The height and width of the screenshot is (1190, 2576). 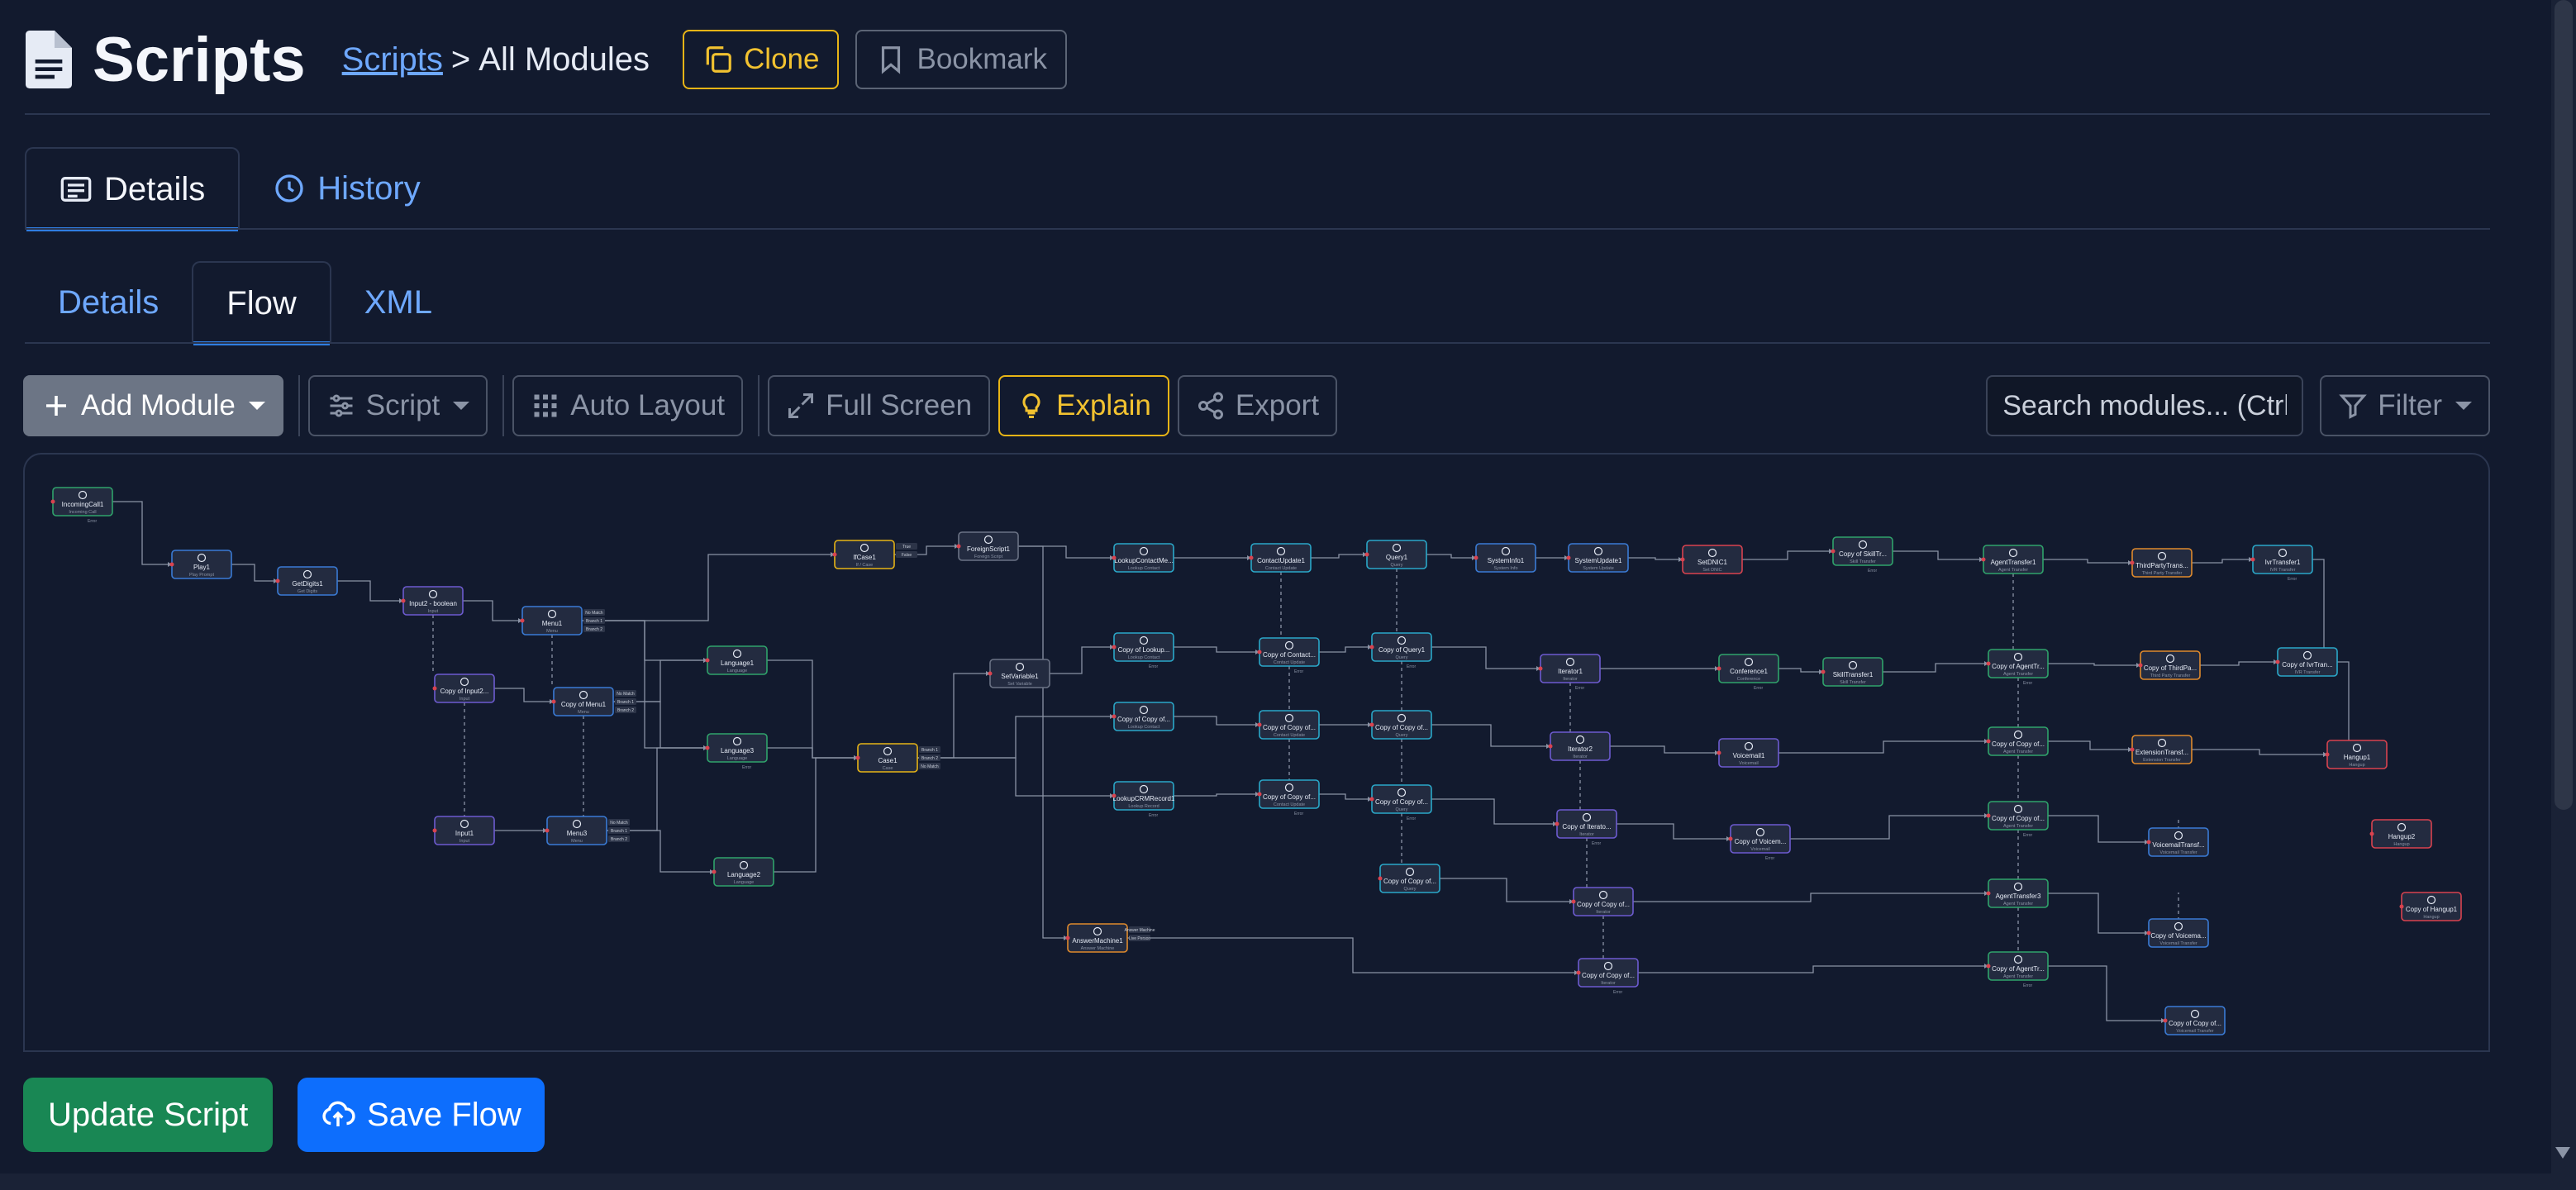 What do you see at coordinates (201, 564) in the screenshot?
I see `flow-node: Play1 Play Prompt` at bounding box center [201, 564].